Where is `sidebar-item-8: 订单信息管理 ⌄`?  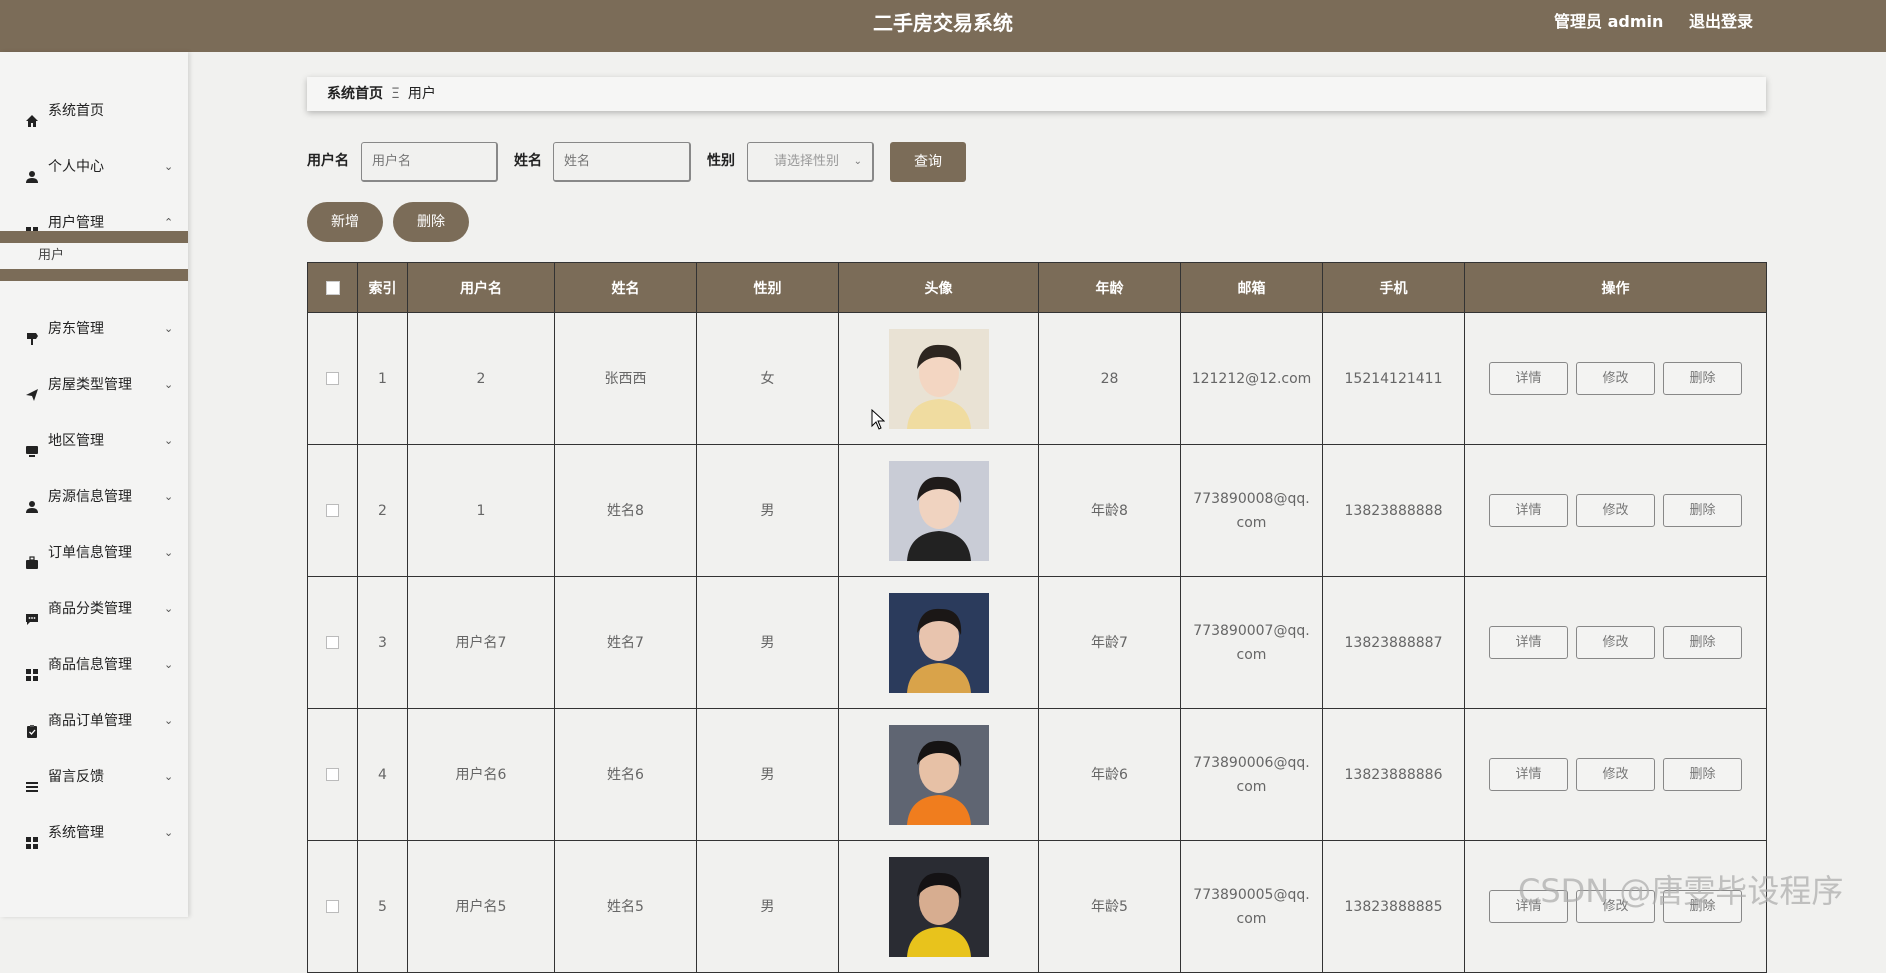 sidebar-item-8: 订单信息管理 ⌄ is located at coordinates (94, 553).